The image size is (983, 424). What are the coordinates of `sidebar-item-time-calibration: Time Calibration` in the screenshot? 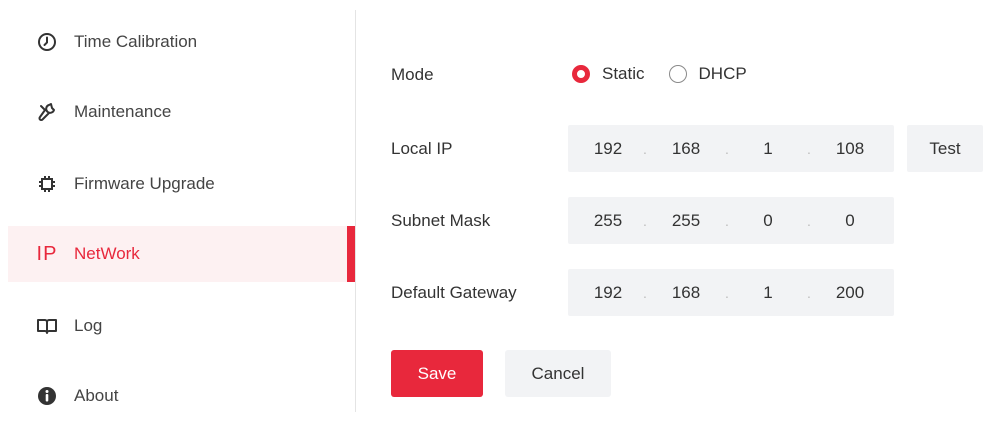 It's located at (181, 42).